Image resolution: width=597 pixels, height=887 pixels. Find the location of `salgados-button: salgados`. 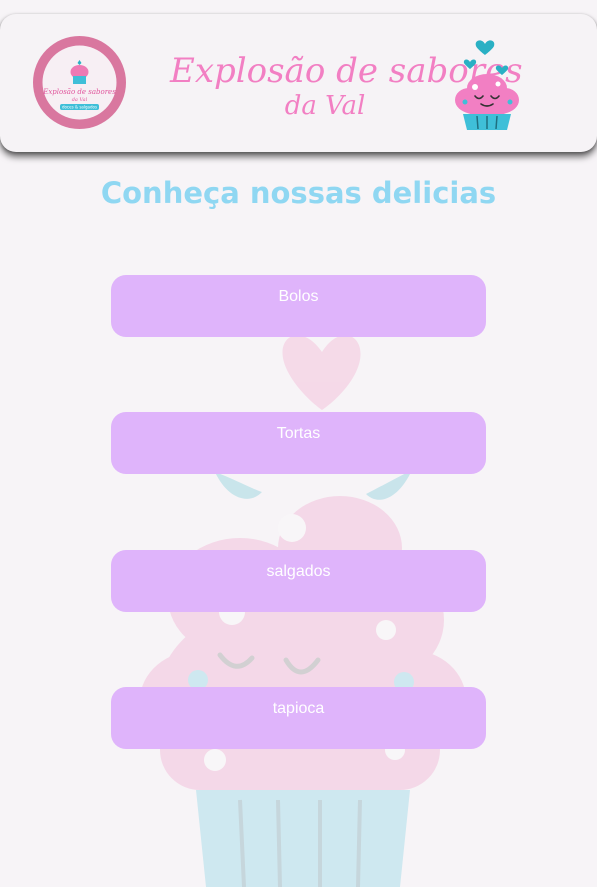

salgados-button: salgados is located at coordinates (298, 581).